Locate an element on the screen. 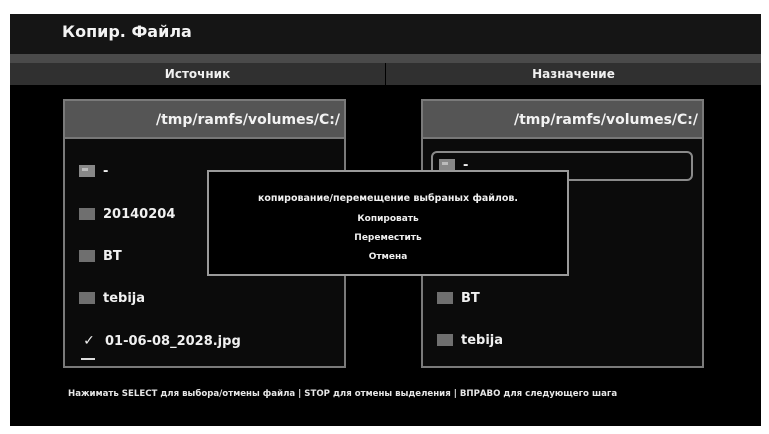  header-divider is located at coordinates (385, 58).